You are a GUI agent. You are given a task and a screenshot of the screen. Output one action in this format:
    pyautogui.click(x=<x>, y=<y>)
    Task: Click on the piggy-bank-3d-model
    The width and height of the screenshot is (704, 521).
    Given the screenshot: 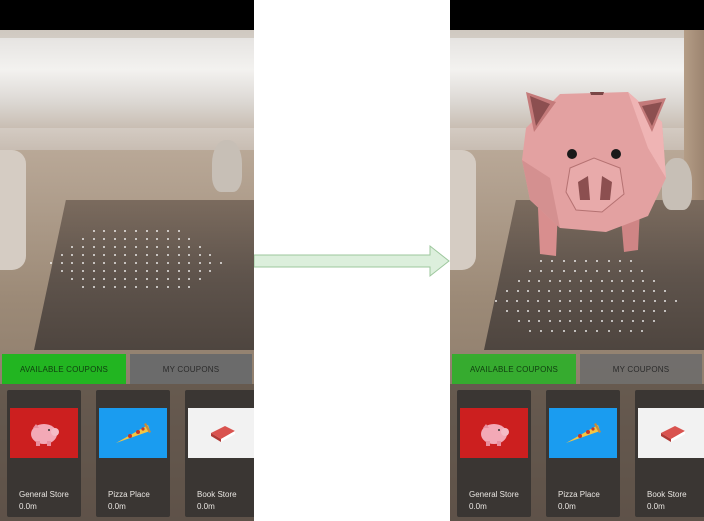 What is the action you would take?
    pyautogui.click(x=595, y=173)
    